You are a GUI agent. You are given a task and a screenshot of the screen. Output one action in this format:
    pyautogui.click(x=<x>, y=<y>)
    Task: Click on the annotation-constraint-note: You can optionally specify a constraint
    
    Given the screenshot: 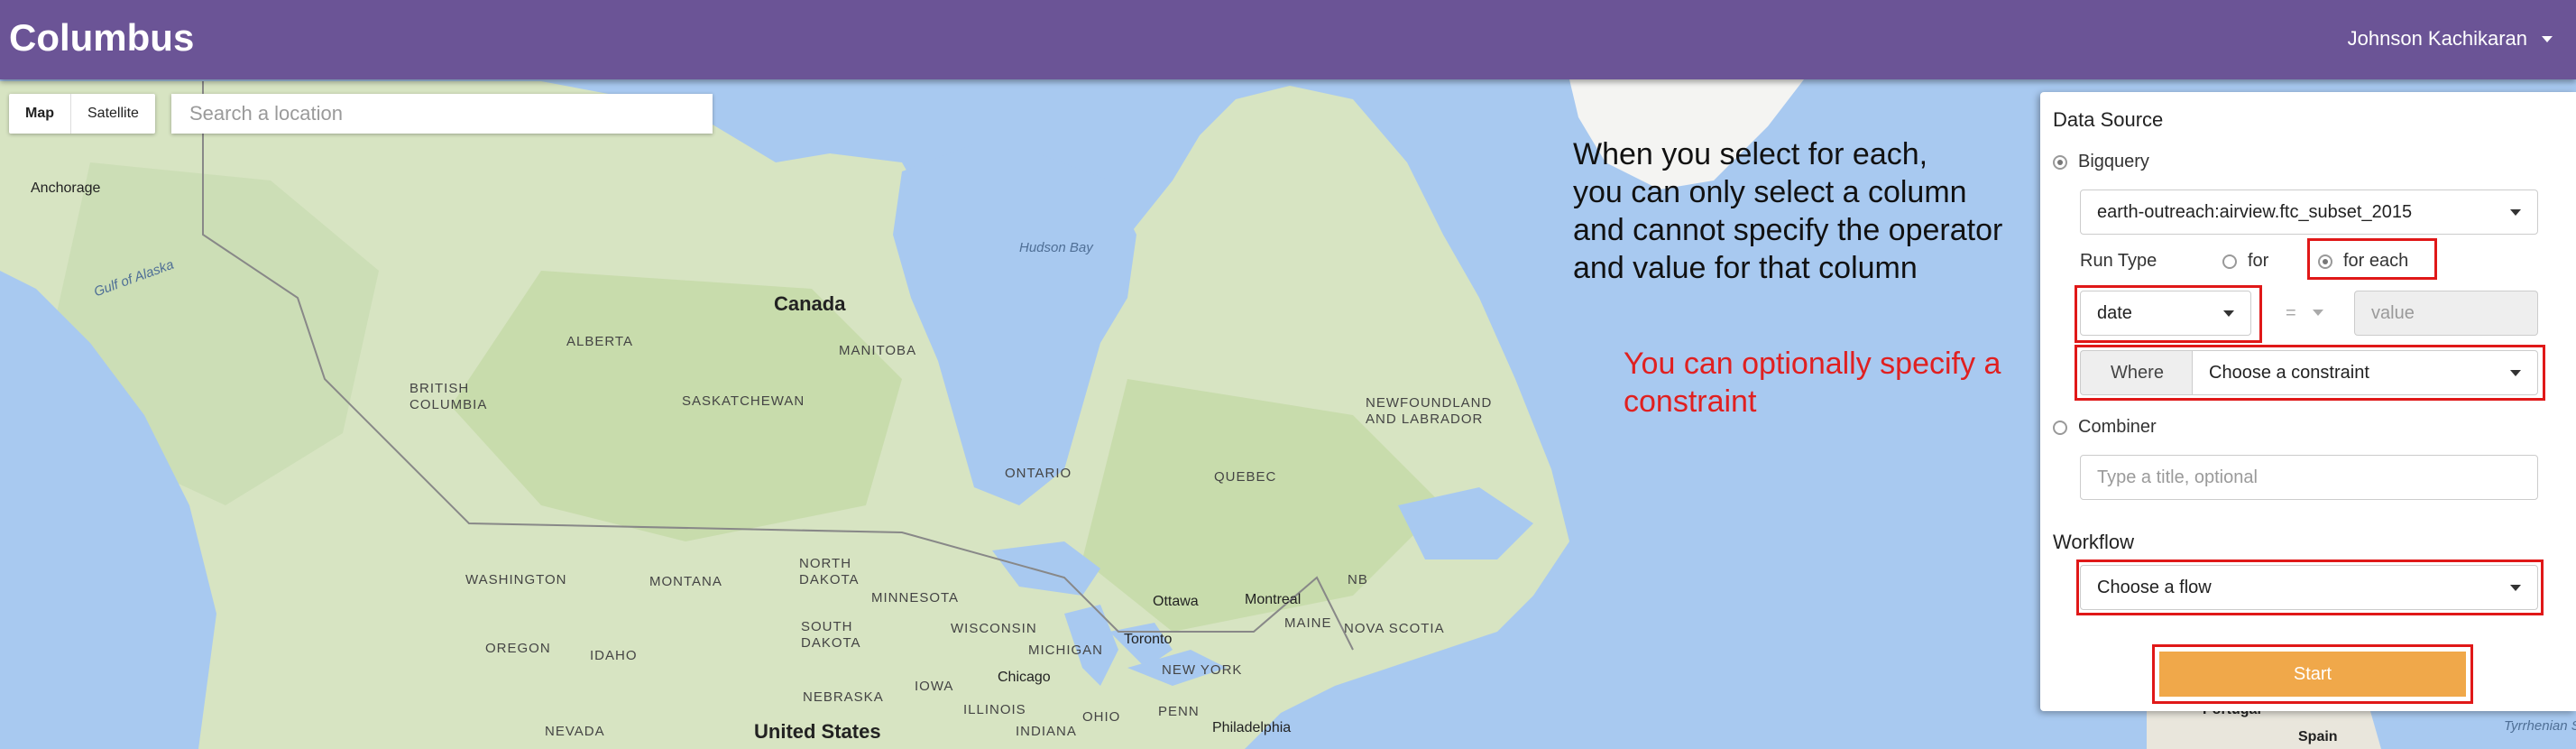 What is the action you would take?
    pyautogui.click(x=1813, y=383)
    